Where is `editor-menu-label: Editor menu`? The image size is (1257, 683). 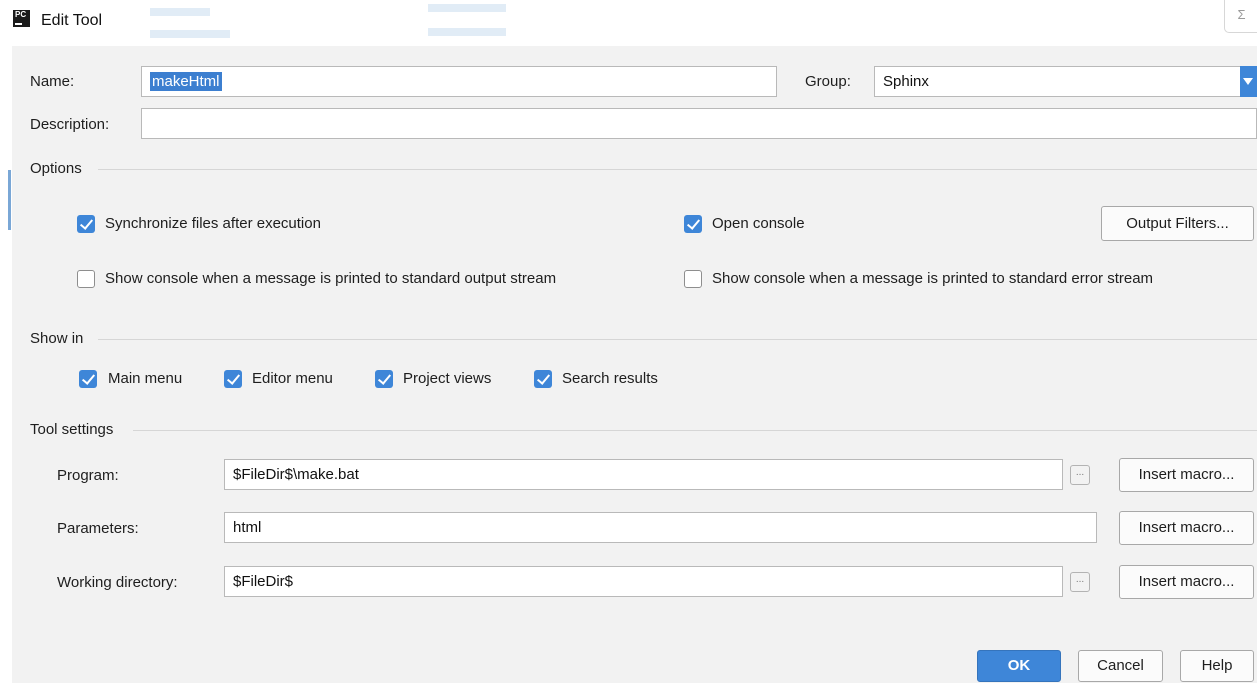
editor-menu-label: Editor menu is located at coordinates (292, 378).